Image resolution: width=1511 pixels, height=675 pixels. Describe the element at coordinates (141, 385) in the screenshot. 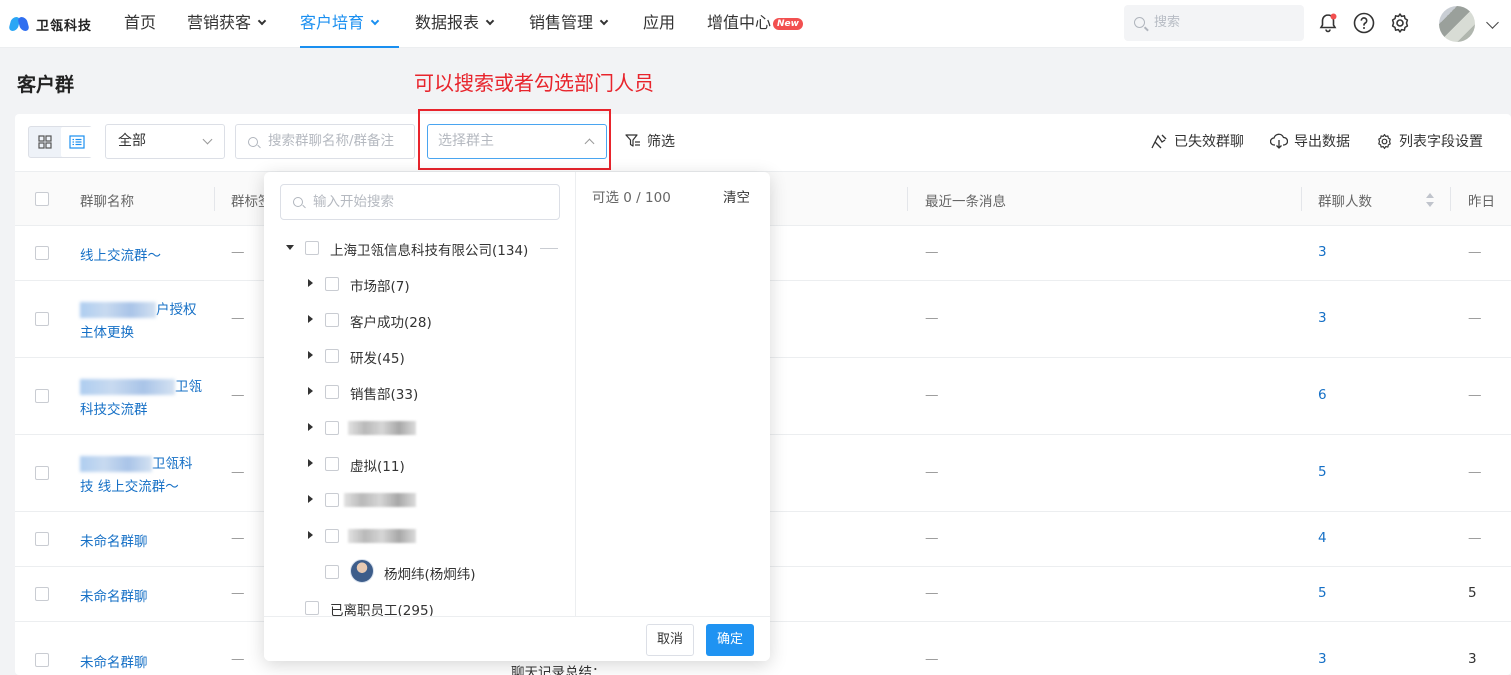

I see `group-name-link: 卫瓴` at that location.